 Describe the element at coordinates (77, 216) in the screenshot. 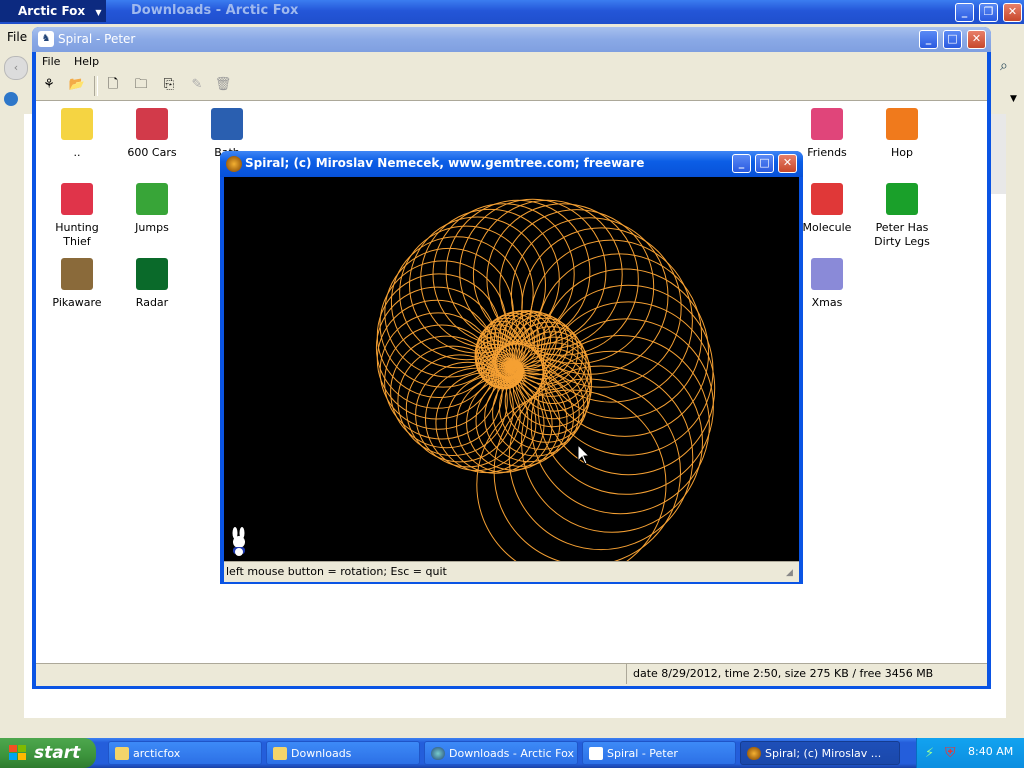

I see `program-item: Hunting Thief` at that location.